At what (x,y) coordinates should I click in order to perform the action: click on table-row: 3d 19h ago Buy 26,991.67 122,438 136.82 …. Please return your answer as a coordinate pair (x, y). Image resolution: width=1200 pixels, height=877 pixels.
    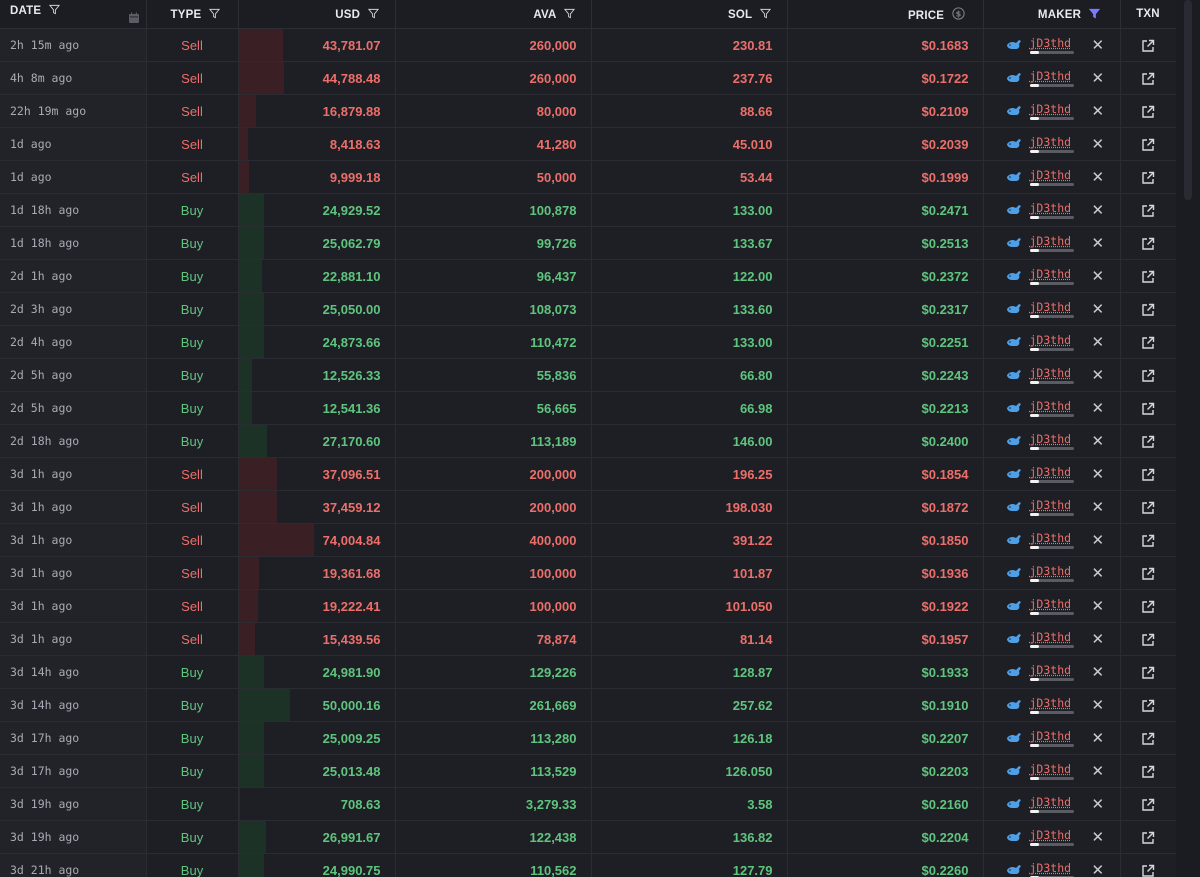
    Looking at the image, I should click on (588, 837).